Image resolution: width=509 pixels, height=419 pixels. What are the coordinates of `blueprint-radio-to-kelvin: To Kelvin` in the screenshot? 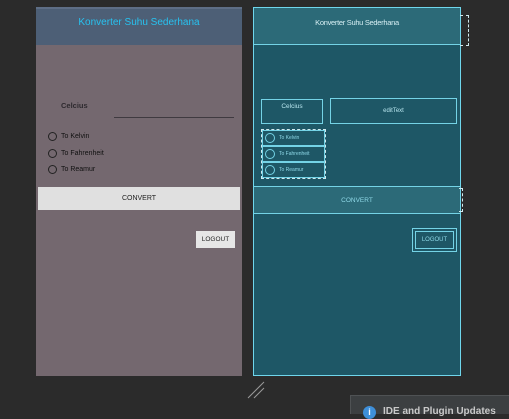 It's located at (293, 138).